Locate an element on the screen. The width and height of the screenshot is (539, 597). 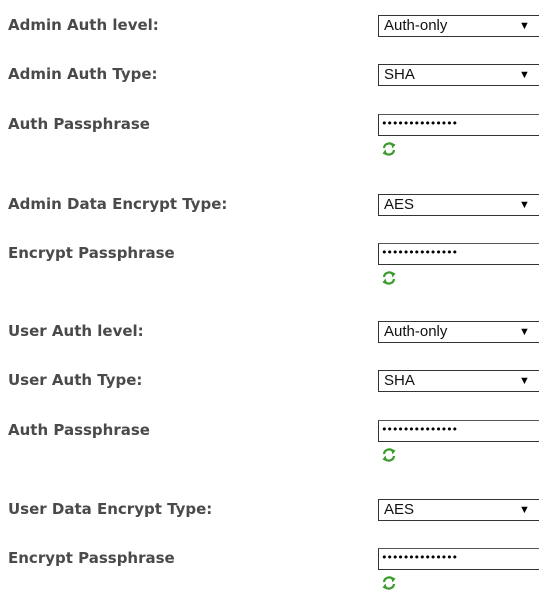
admin-auth-type-select: SHA ▼ is located at coordinates (458, 75).